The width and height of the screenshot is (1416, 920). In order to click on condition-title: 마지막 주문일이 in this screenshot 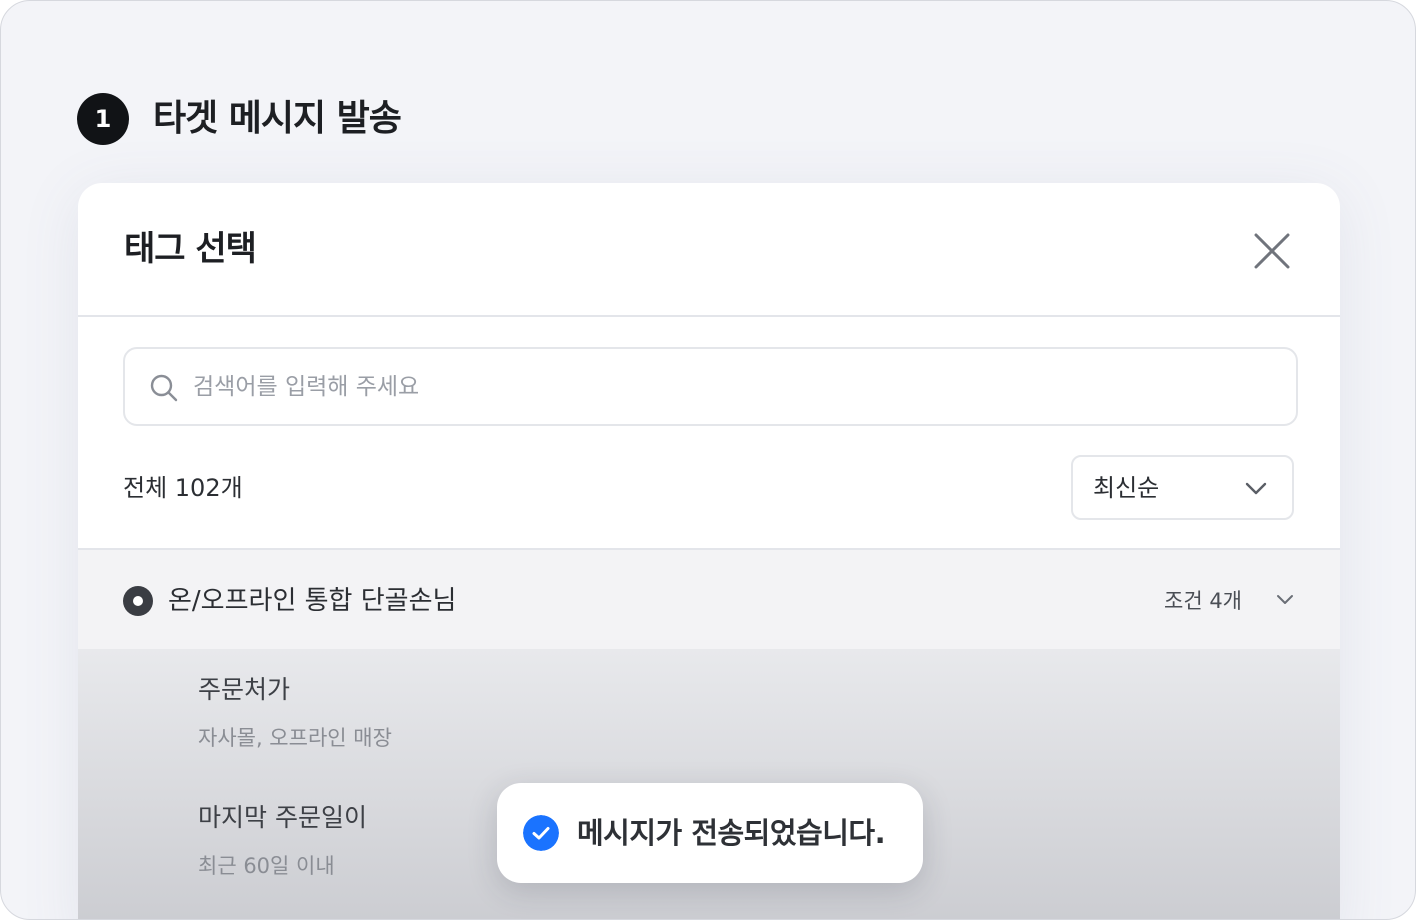, I will do `click(282, 817)`.